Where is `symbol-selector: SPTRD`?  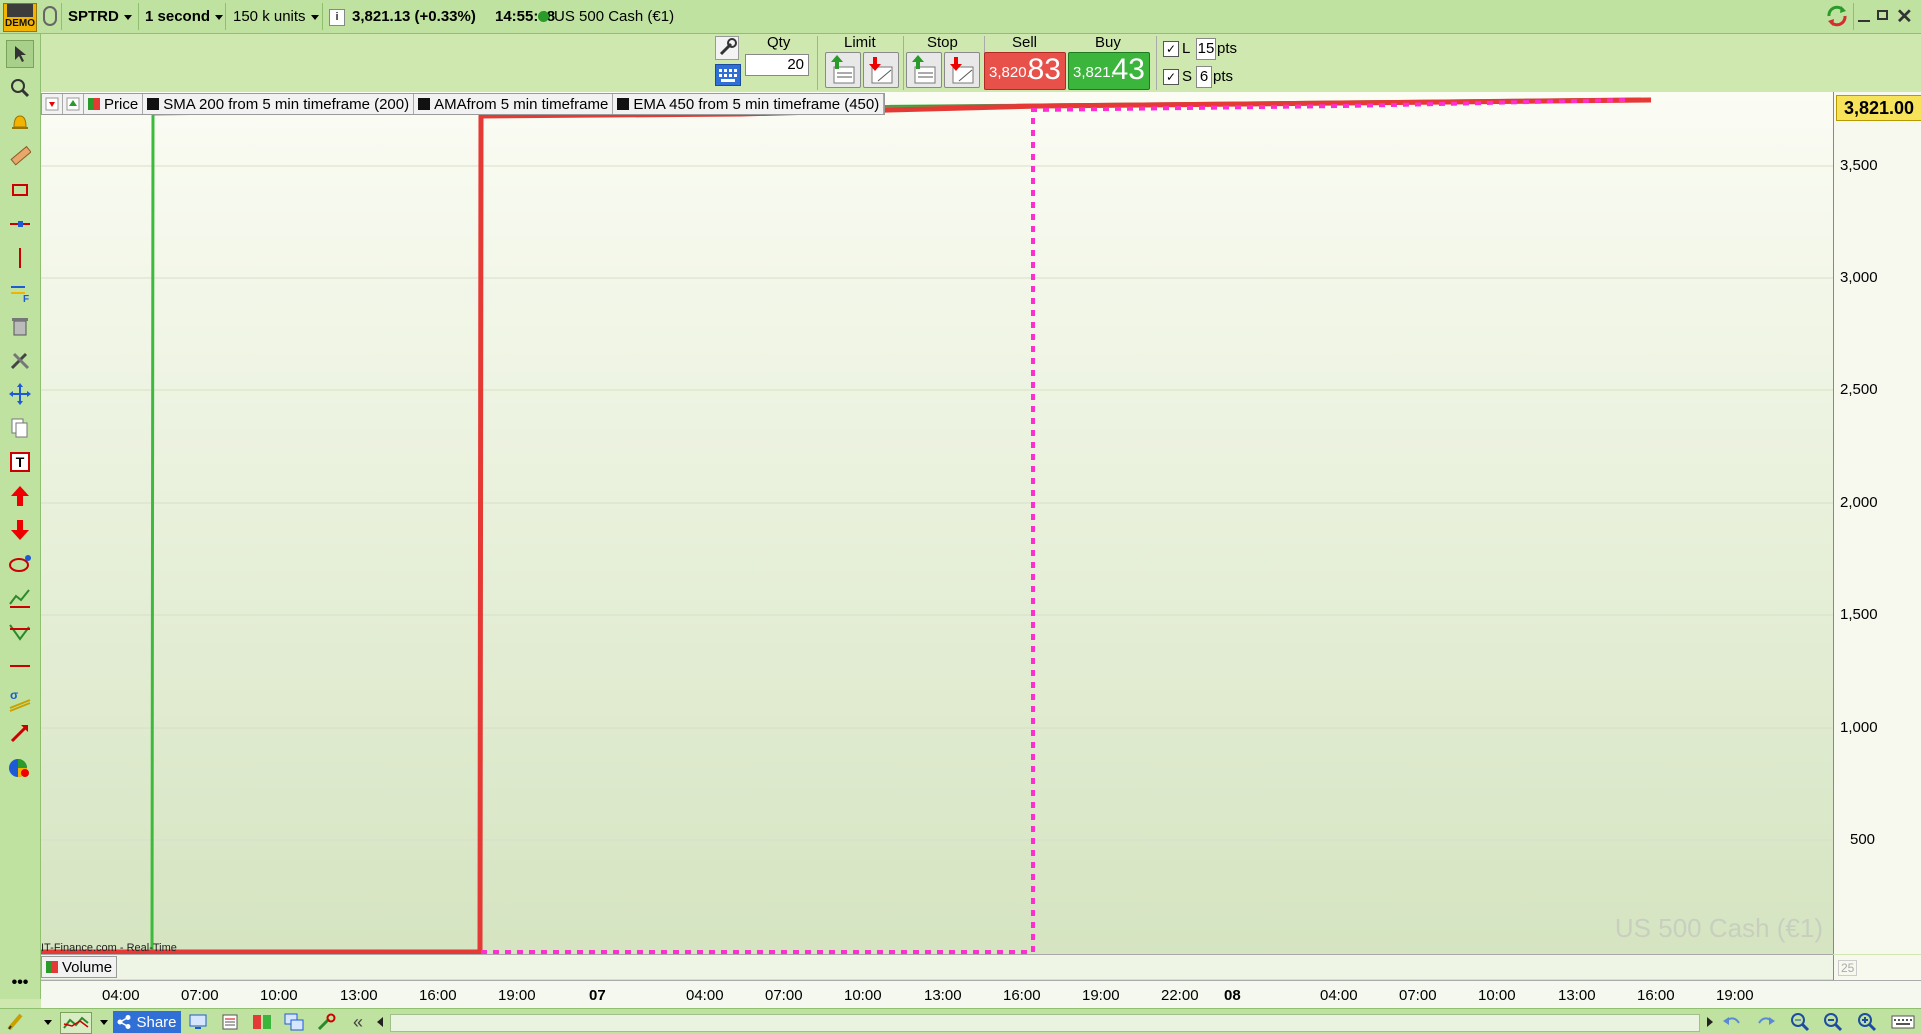 symbol-selector: SPTRD is located at coordinates (100, 16).